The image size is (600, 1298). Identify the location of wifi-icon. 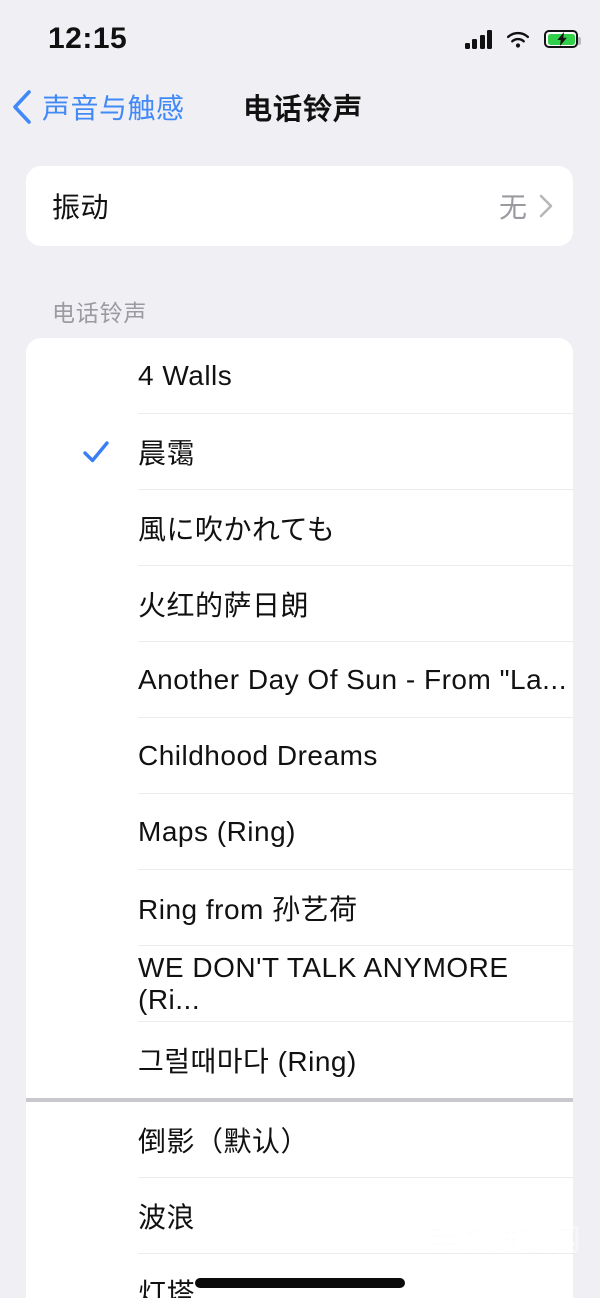
(518, 39).